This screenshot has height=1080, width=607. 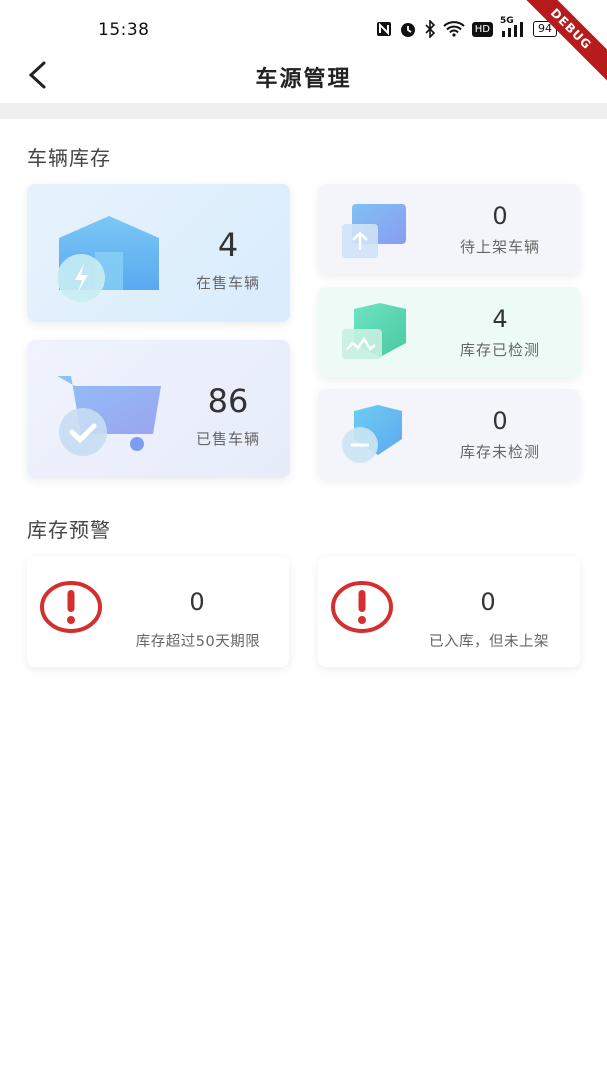 I want to click on sold-card: 86 已售车辆, so click(x=158, y=409).